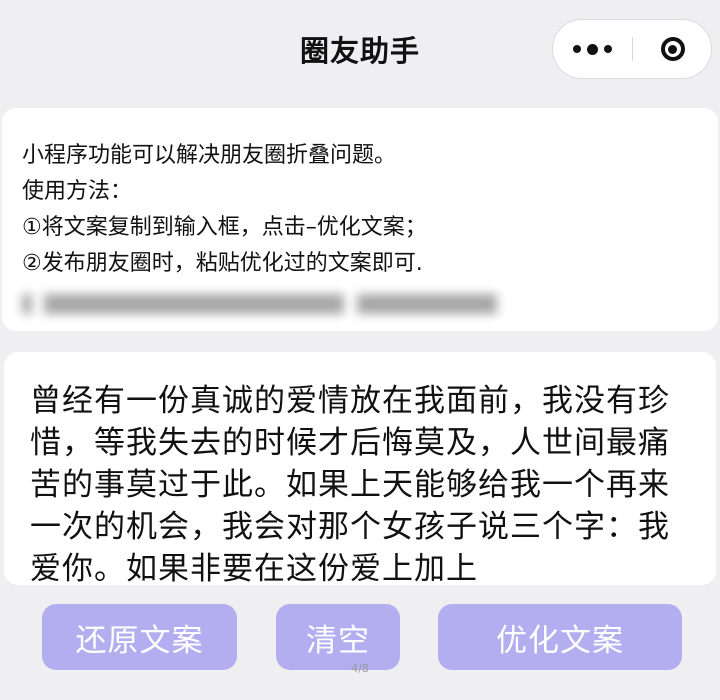 This screenshot has width=720, height=700. I want to click on optimize-copy-button: 优化文案, so click(560, 637).